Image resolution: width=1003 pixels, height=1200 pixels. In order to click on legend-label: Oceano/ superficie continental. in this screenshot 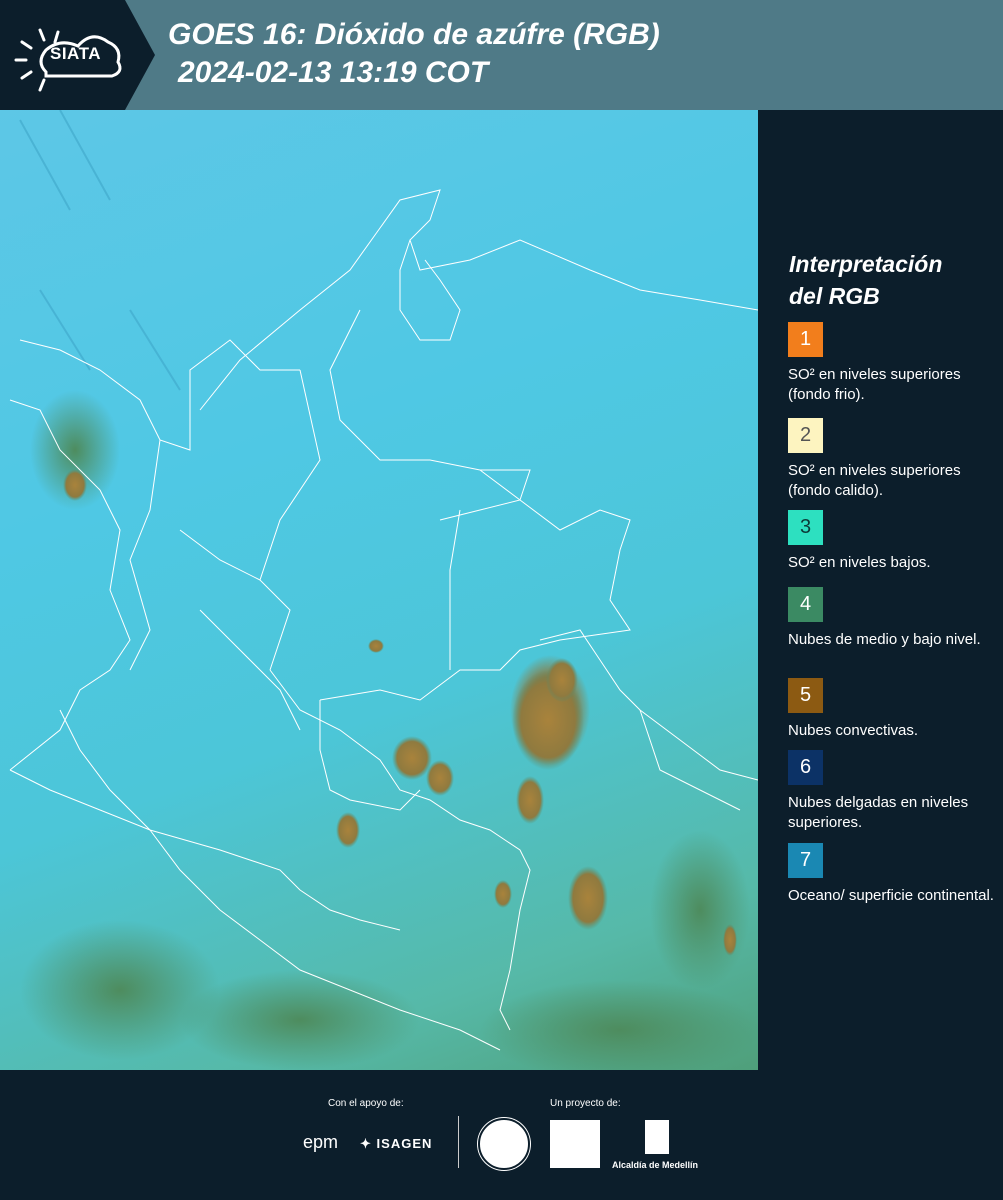, I will do `click(891, 895)`.